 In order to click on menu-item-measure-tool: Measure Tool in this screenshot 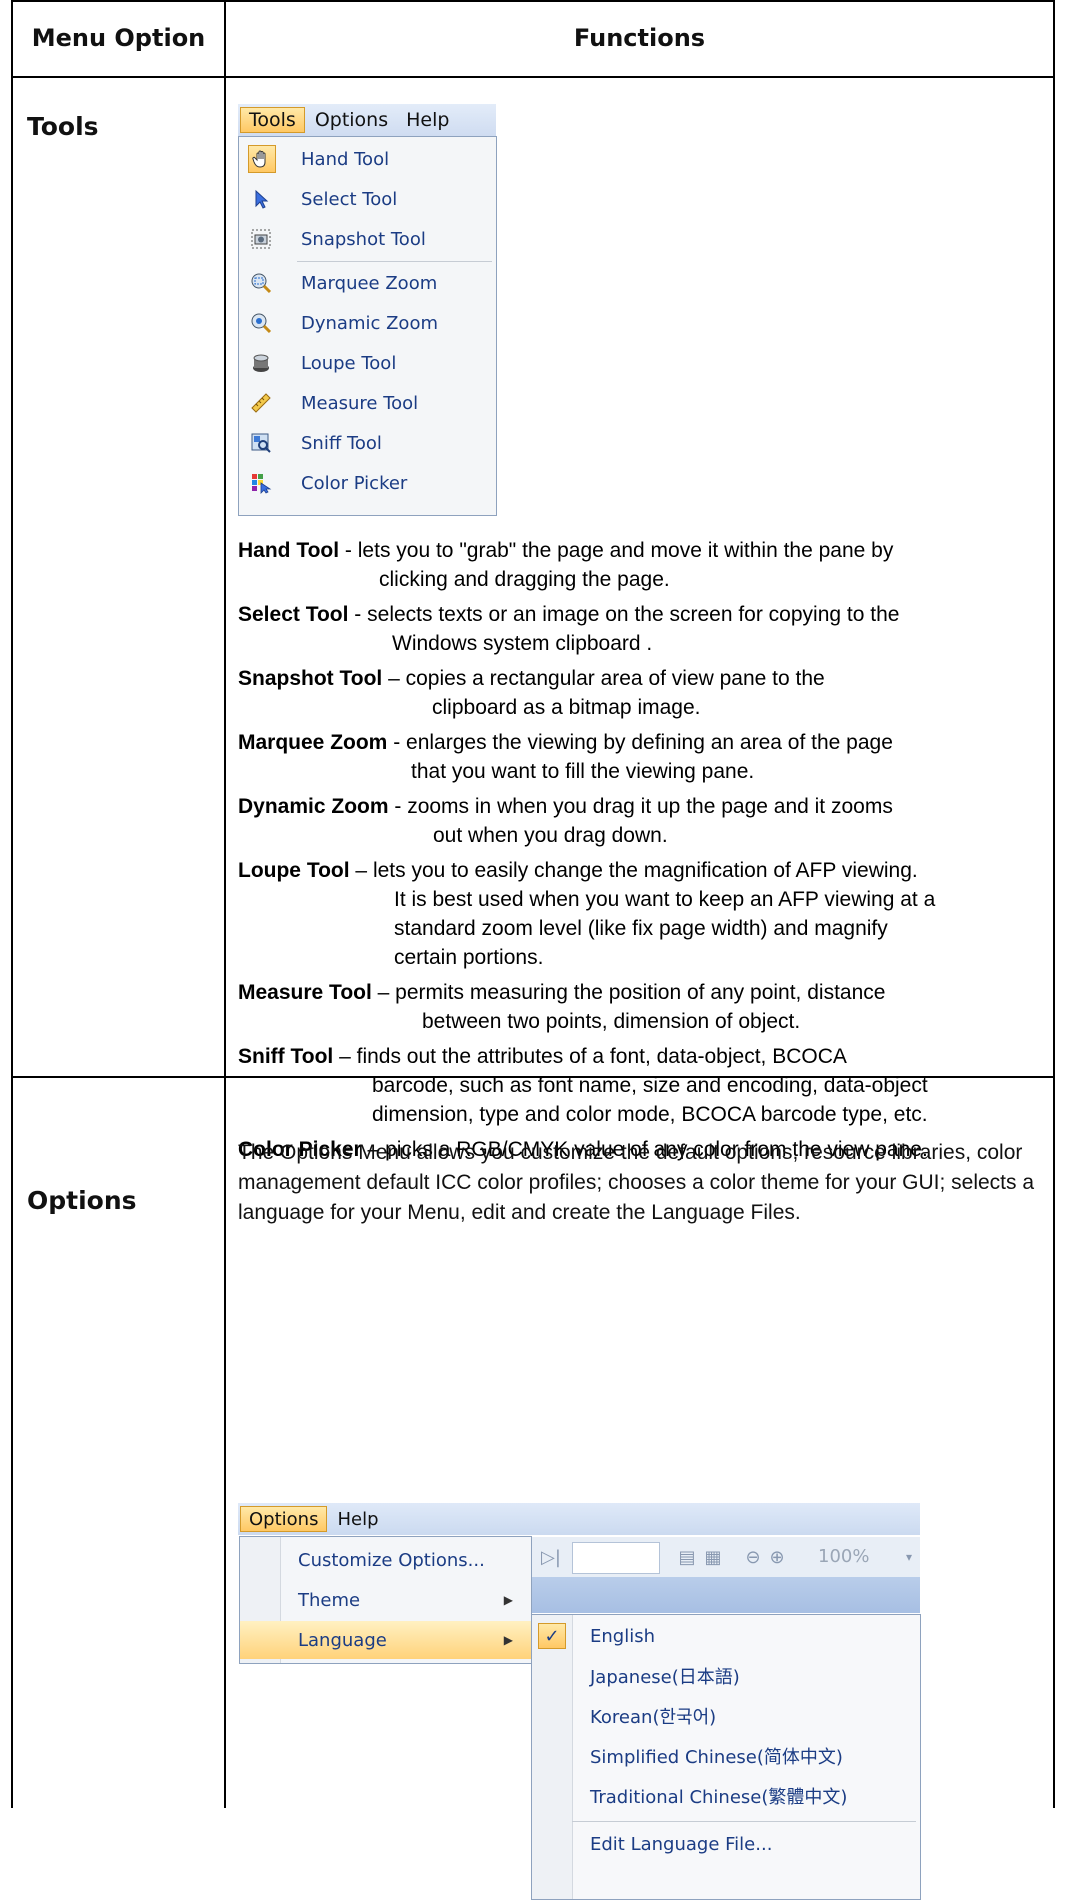, I will do `click(367, 403)`.